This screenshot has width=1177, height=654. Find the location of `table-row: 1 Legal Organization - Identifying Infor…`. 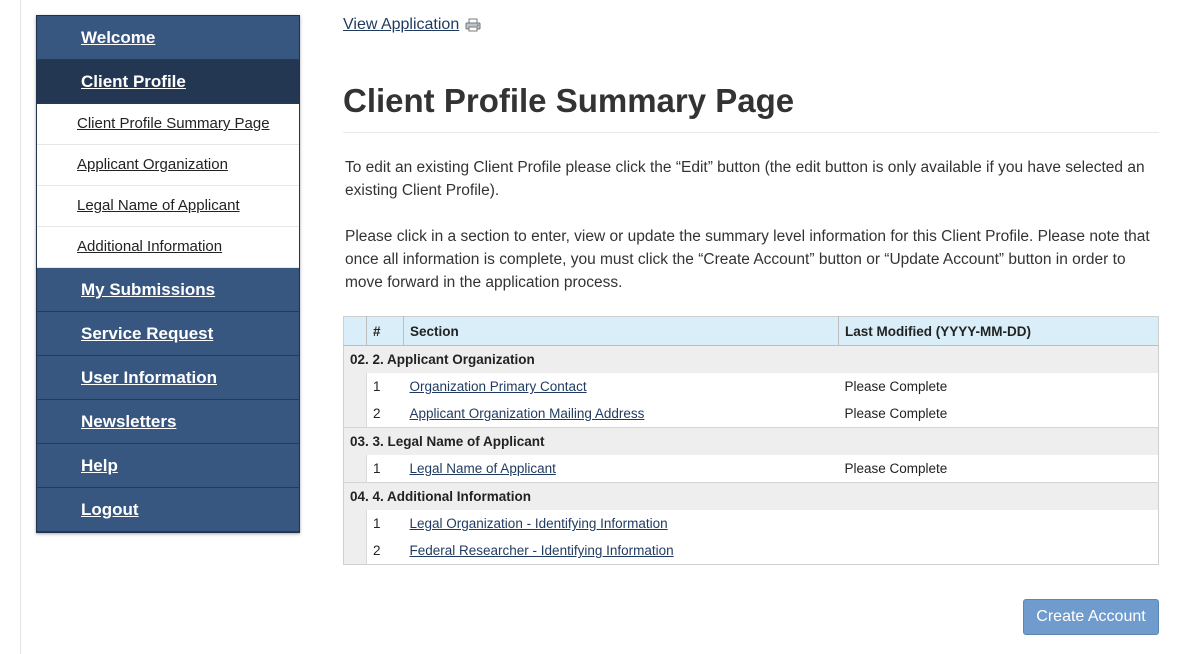

table-row: 1 Legal Organization - Identifying Infor… is located at coordinates (751, 523).